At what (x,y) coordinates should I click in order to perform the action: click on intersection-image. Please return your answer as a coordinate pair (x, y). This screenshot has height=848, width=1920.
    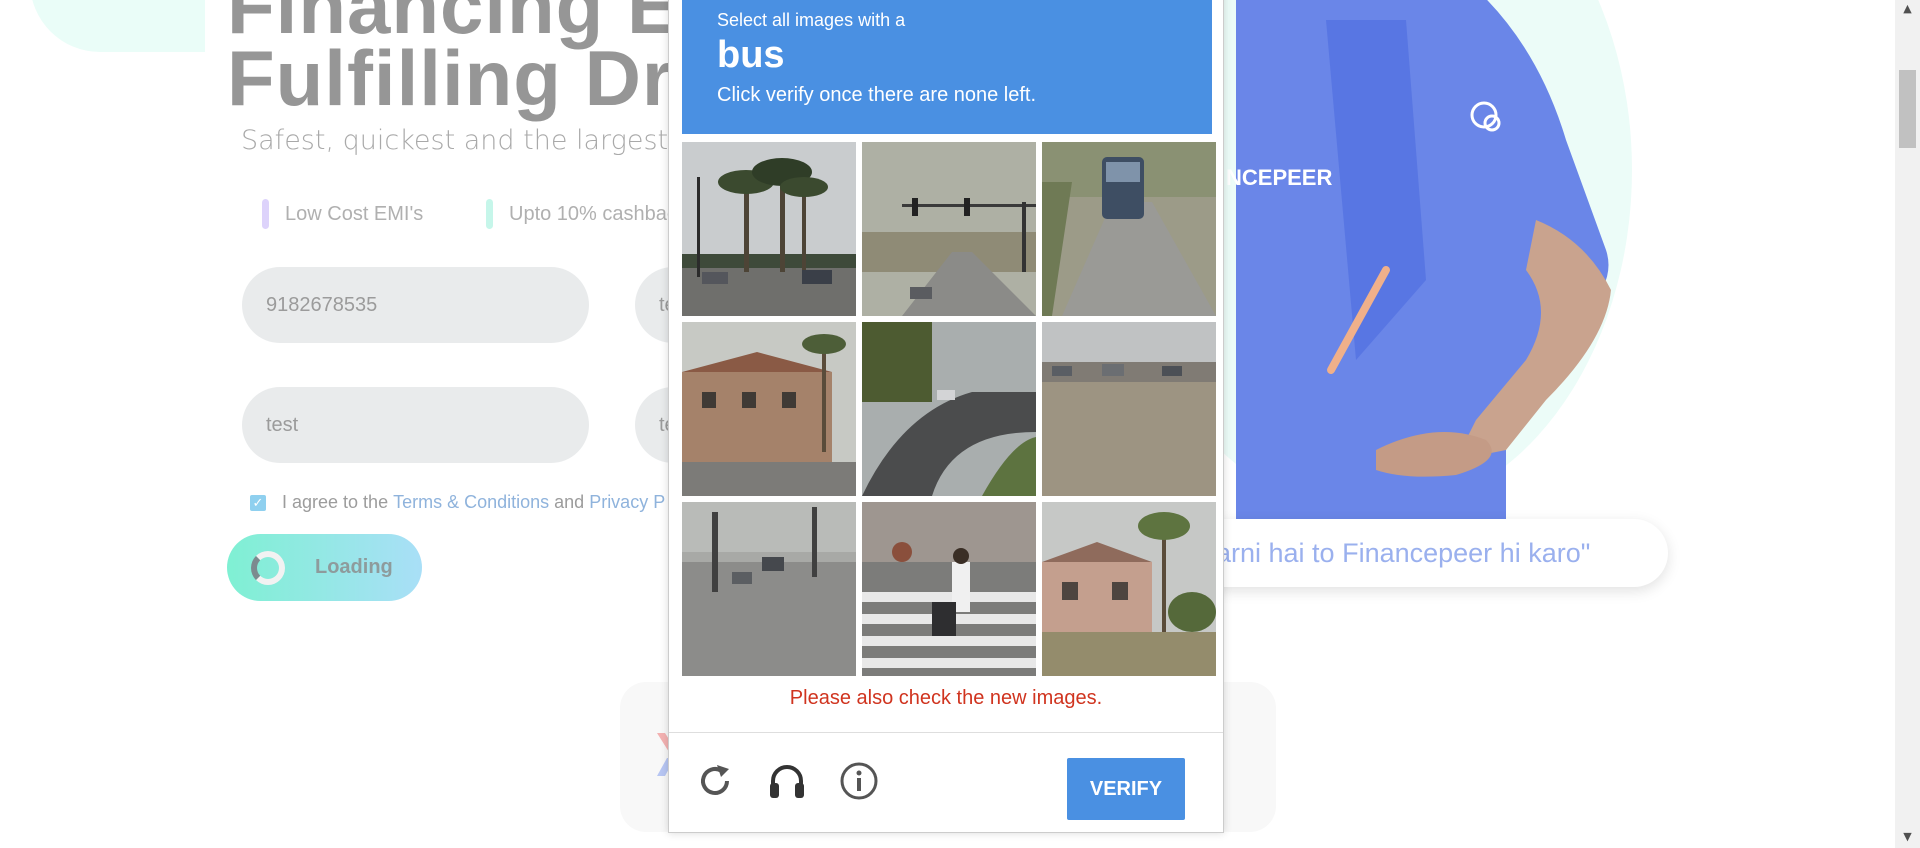
    Looking at the image, I should click on (769, 589).